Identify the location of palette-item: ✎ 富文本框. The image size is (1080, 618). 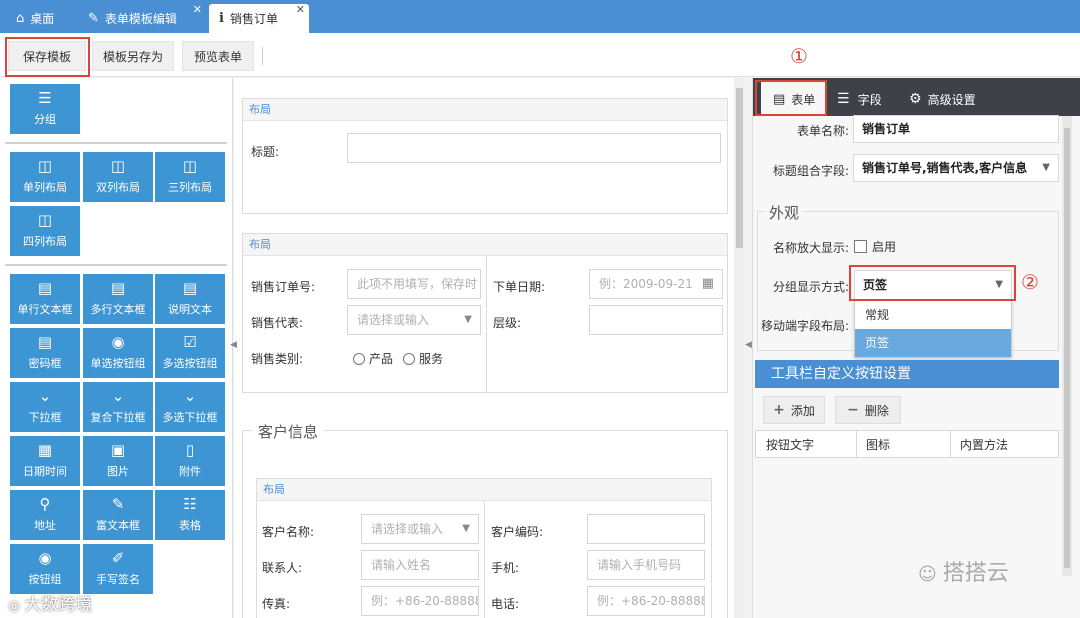
(118, 515).